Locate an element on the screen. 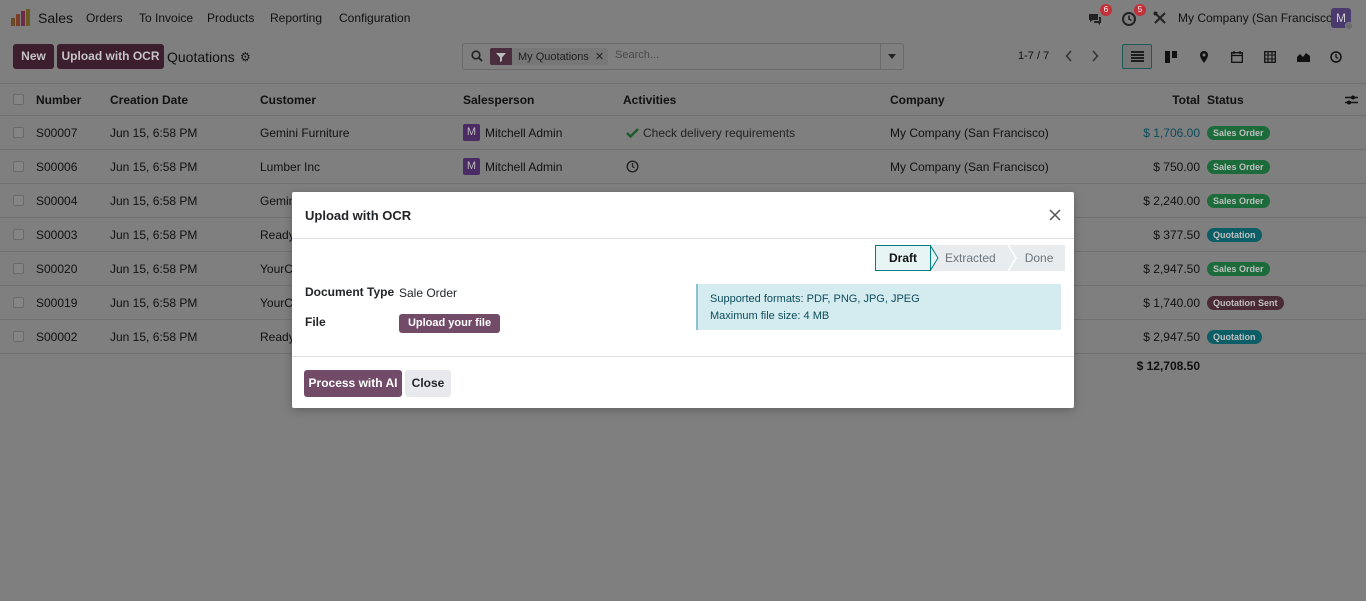 The image size is (1366, 601). stage-draft: Draft is located at coordinates (903, 258).